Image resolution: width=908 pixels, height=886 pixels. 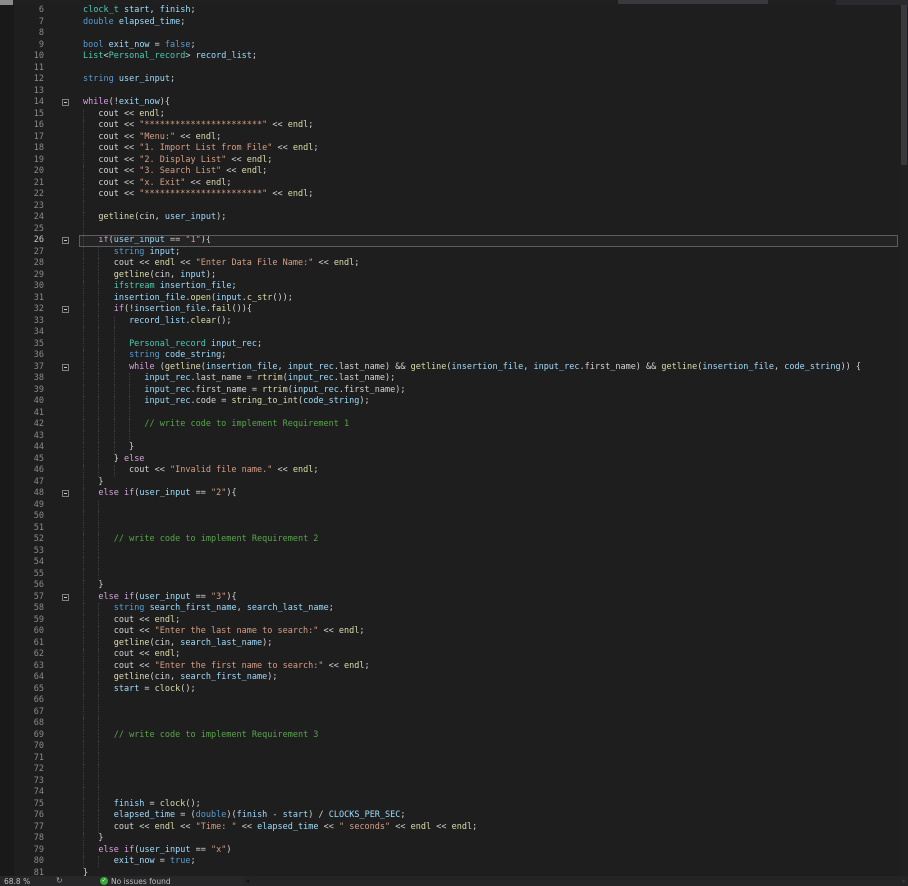 What do you see at coordinates (454, 344) in the screenshot?
I see `code-line: 35 Personal_record input_rec;` at bounding box center [454, 344].